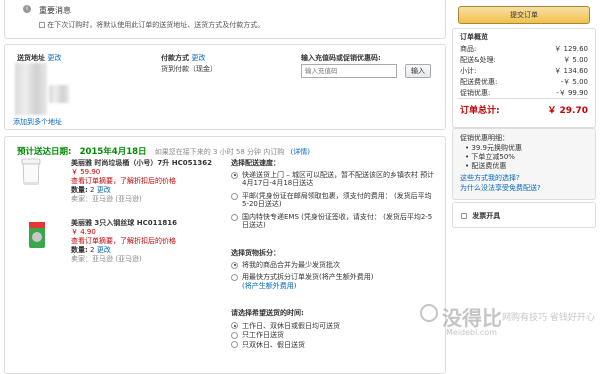 The height and width of the screenshot is (374, 610). I want to click on shipping-option: 平邮(凭身份证在邮局领取包裹，须支付的费用： (发货后平均5-20日送达), so click(334, 200).